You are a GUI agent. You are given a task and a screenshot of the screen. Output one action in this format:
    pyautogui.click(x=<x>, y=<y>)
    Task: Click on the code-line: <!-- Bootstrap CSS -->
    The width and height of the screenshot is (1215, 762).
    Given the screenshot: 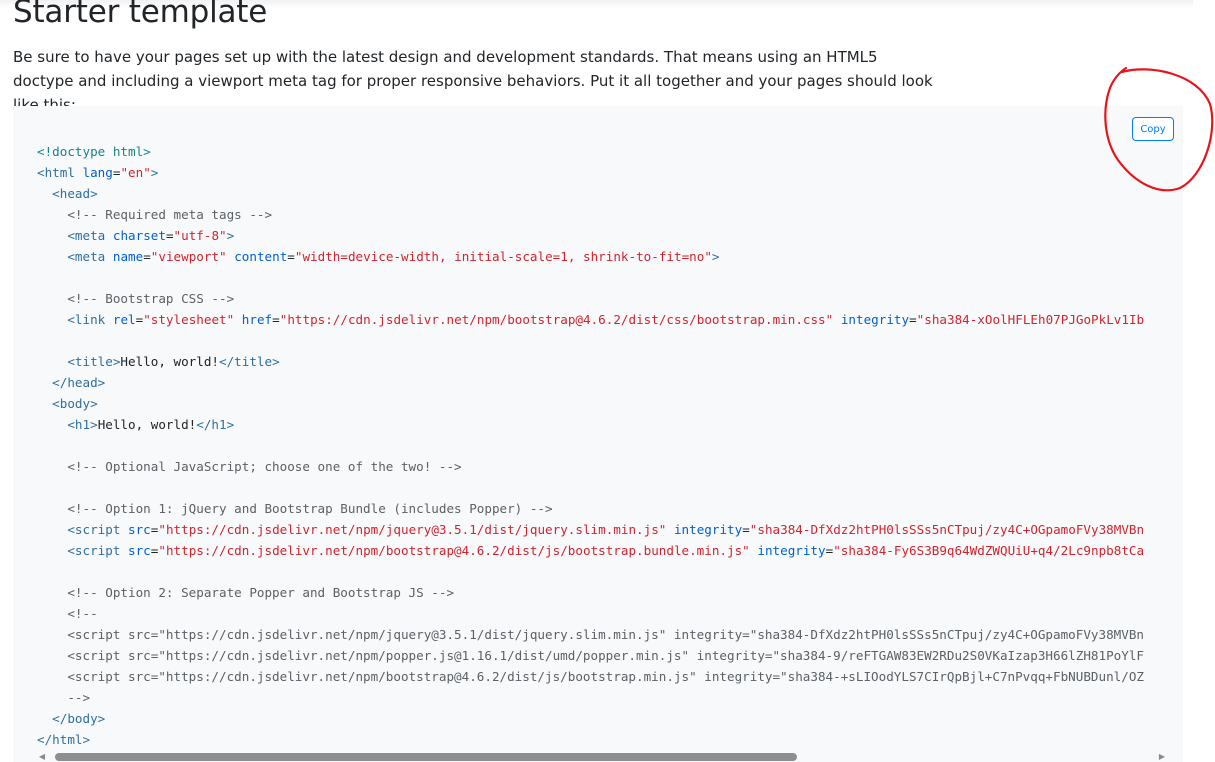 What is the action you would take?
    pyautogui.click(x=590, y=298)
    